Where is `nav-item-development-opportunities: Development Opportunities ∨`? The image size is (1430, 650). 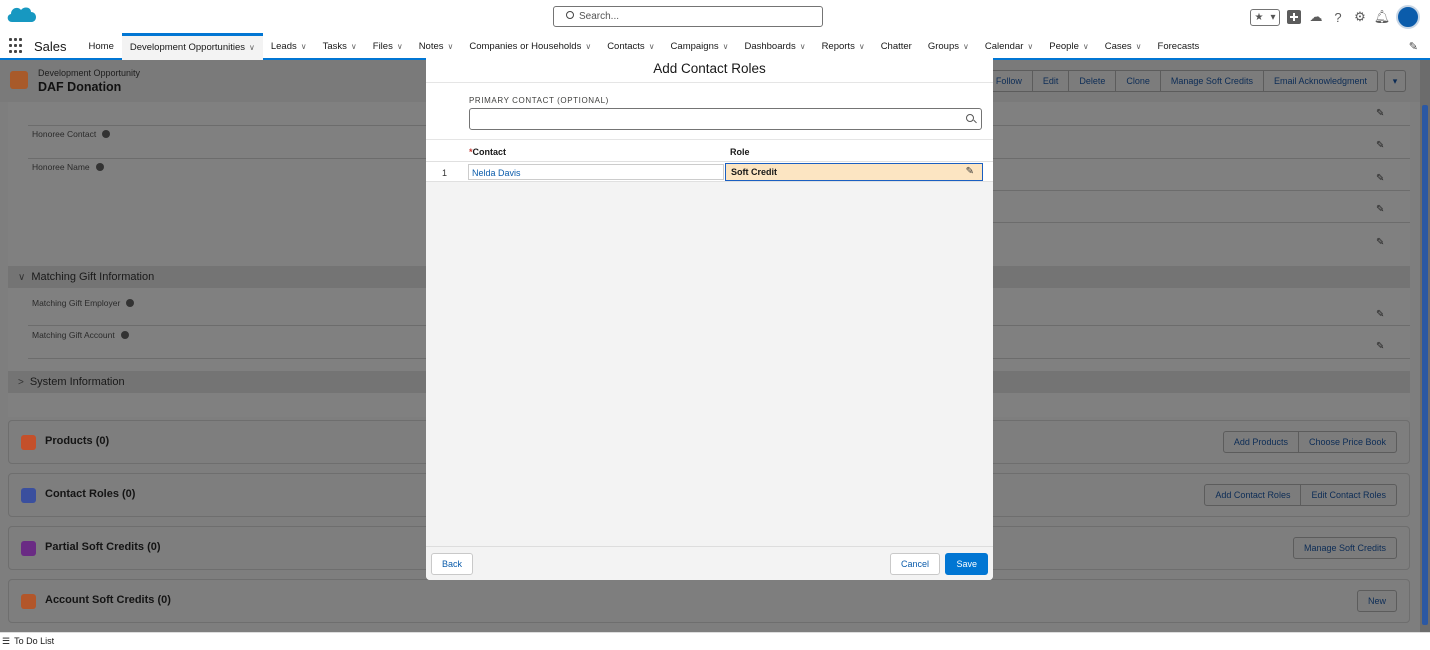
nav-item-development-opportunities: Development Opportunities ∨ is located at coordinates (192, 46).